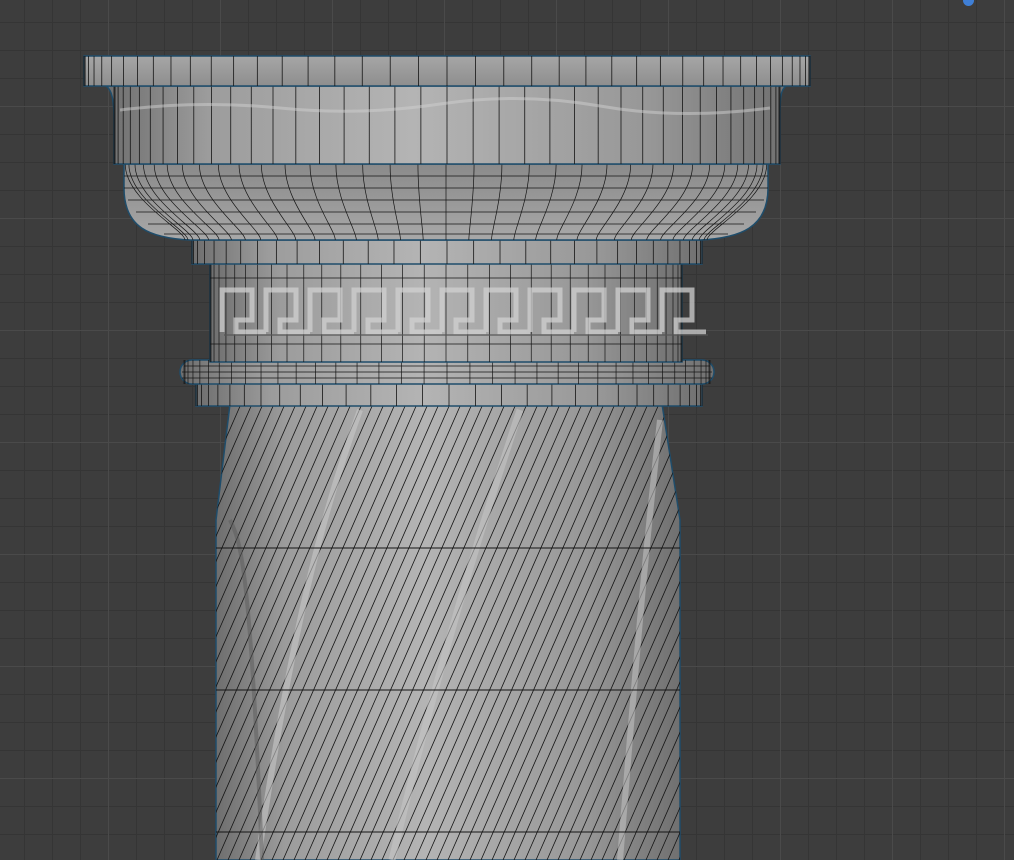 The width and height of the screenshot is (1014, 860). What do you see at coordinates (447, 252) in the screenshot?
I see `upper-band` at bounding box center [447, 252].